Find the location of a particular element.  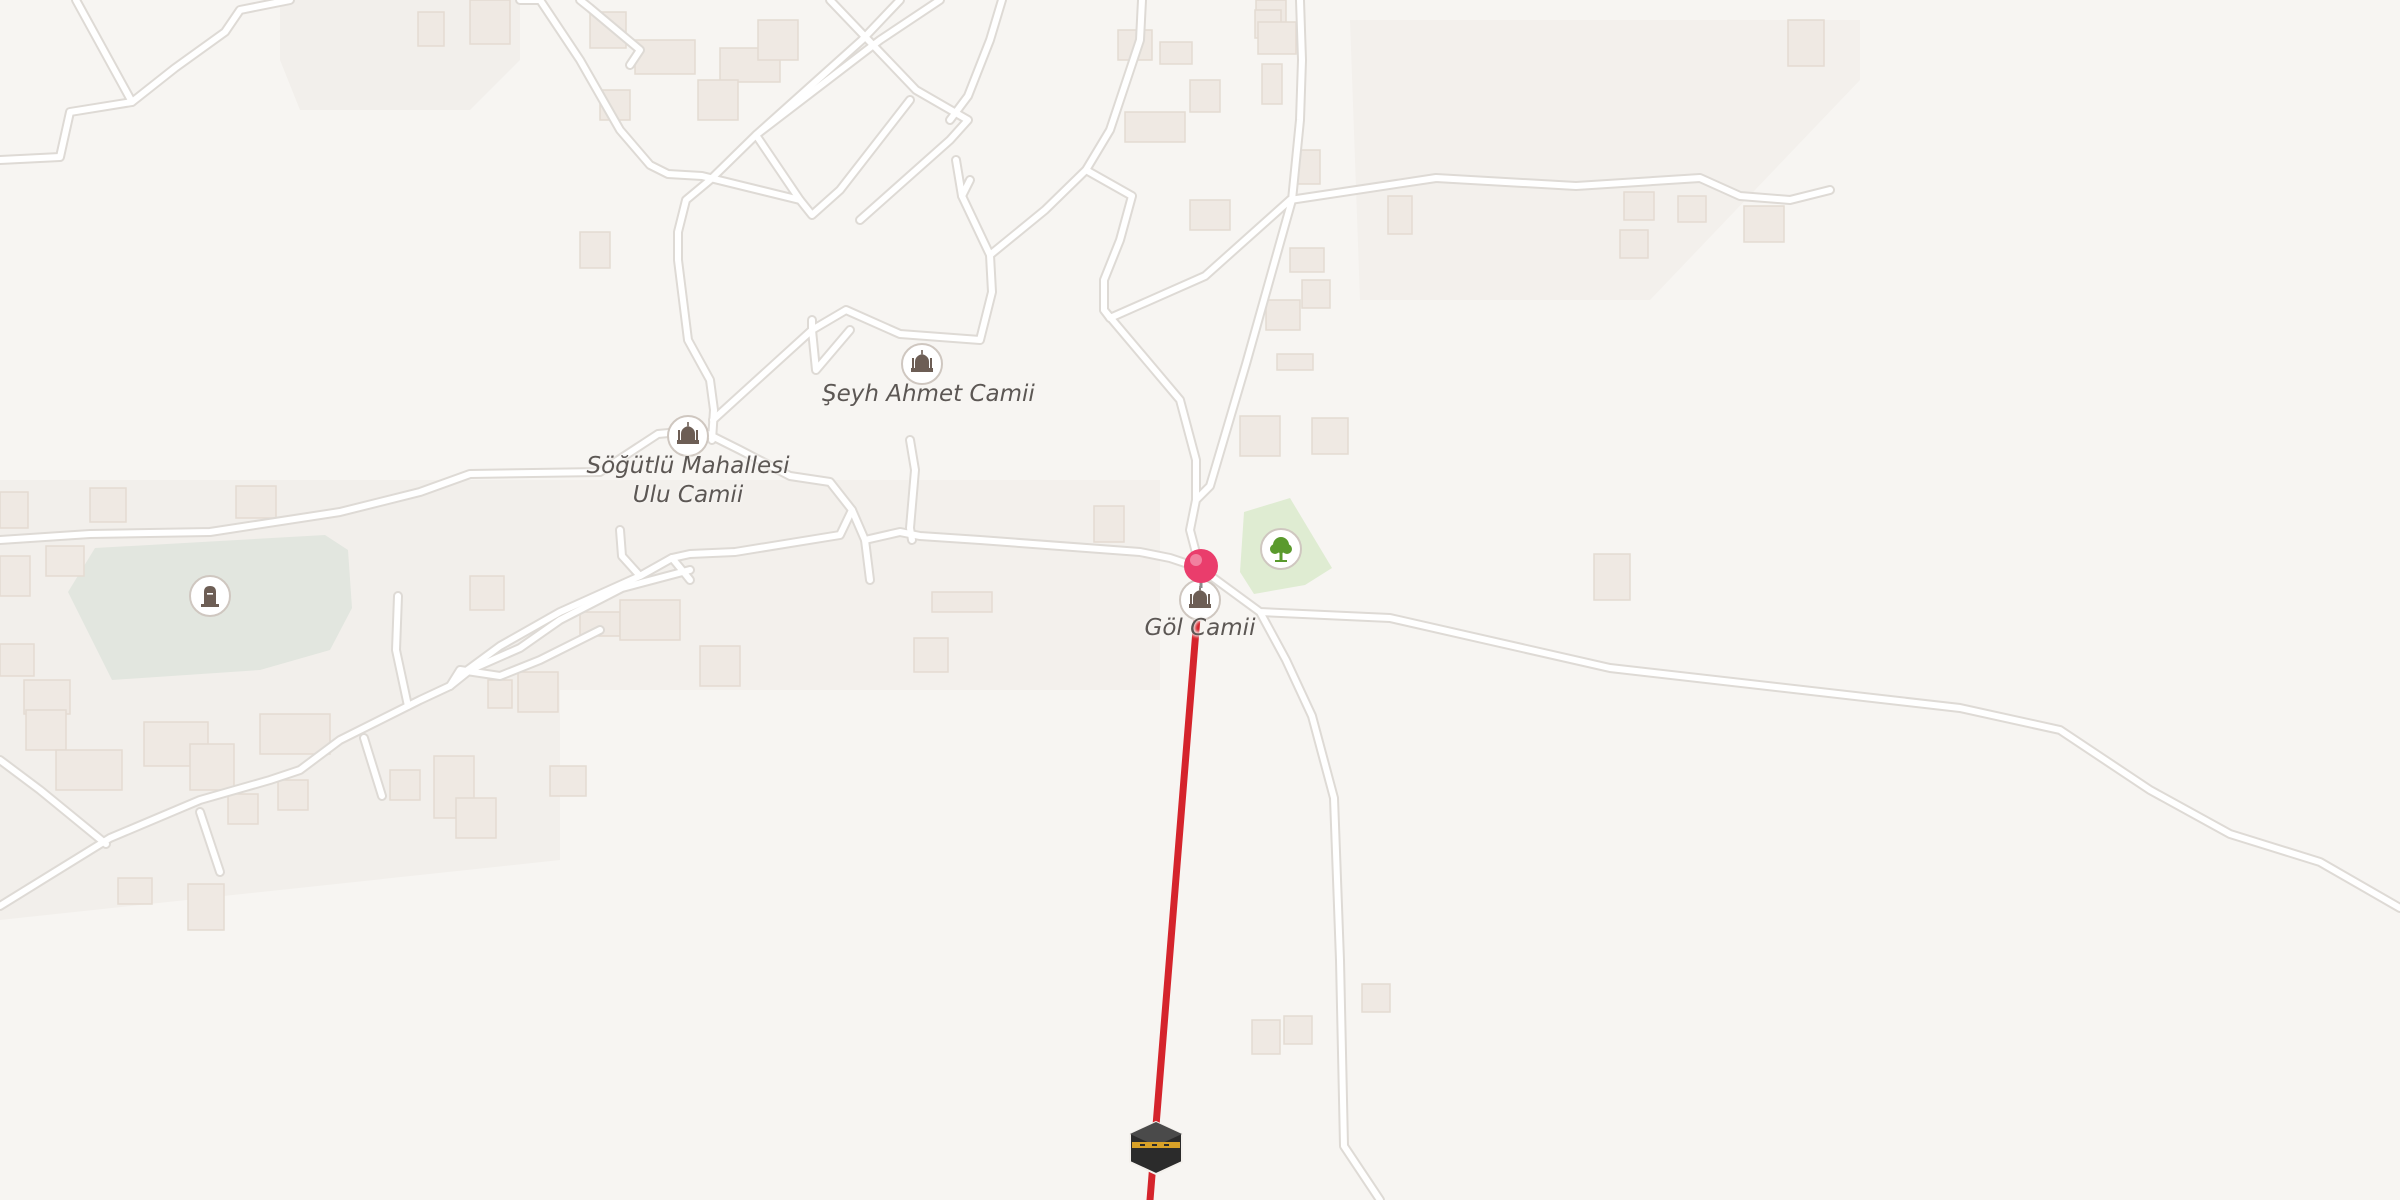

poi-seyh-ahmet-camii is located at coordinates (922, 364).